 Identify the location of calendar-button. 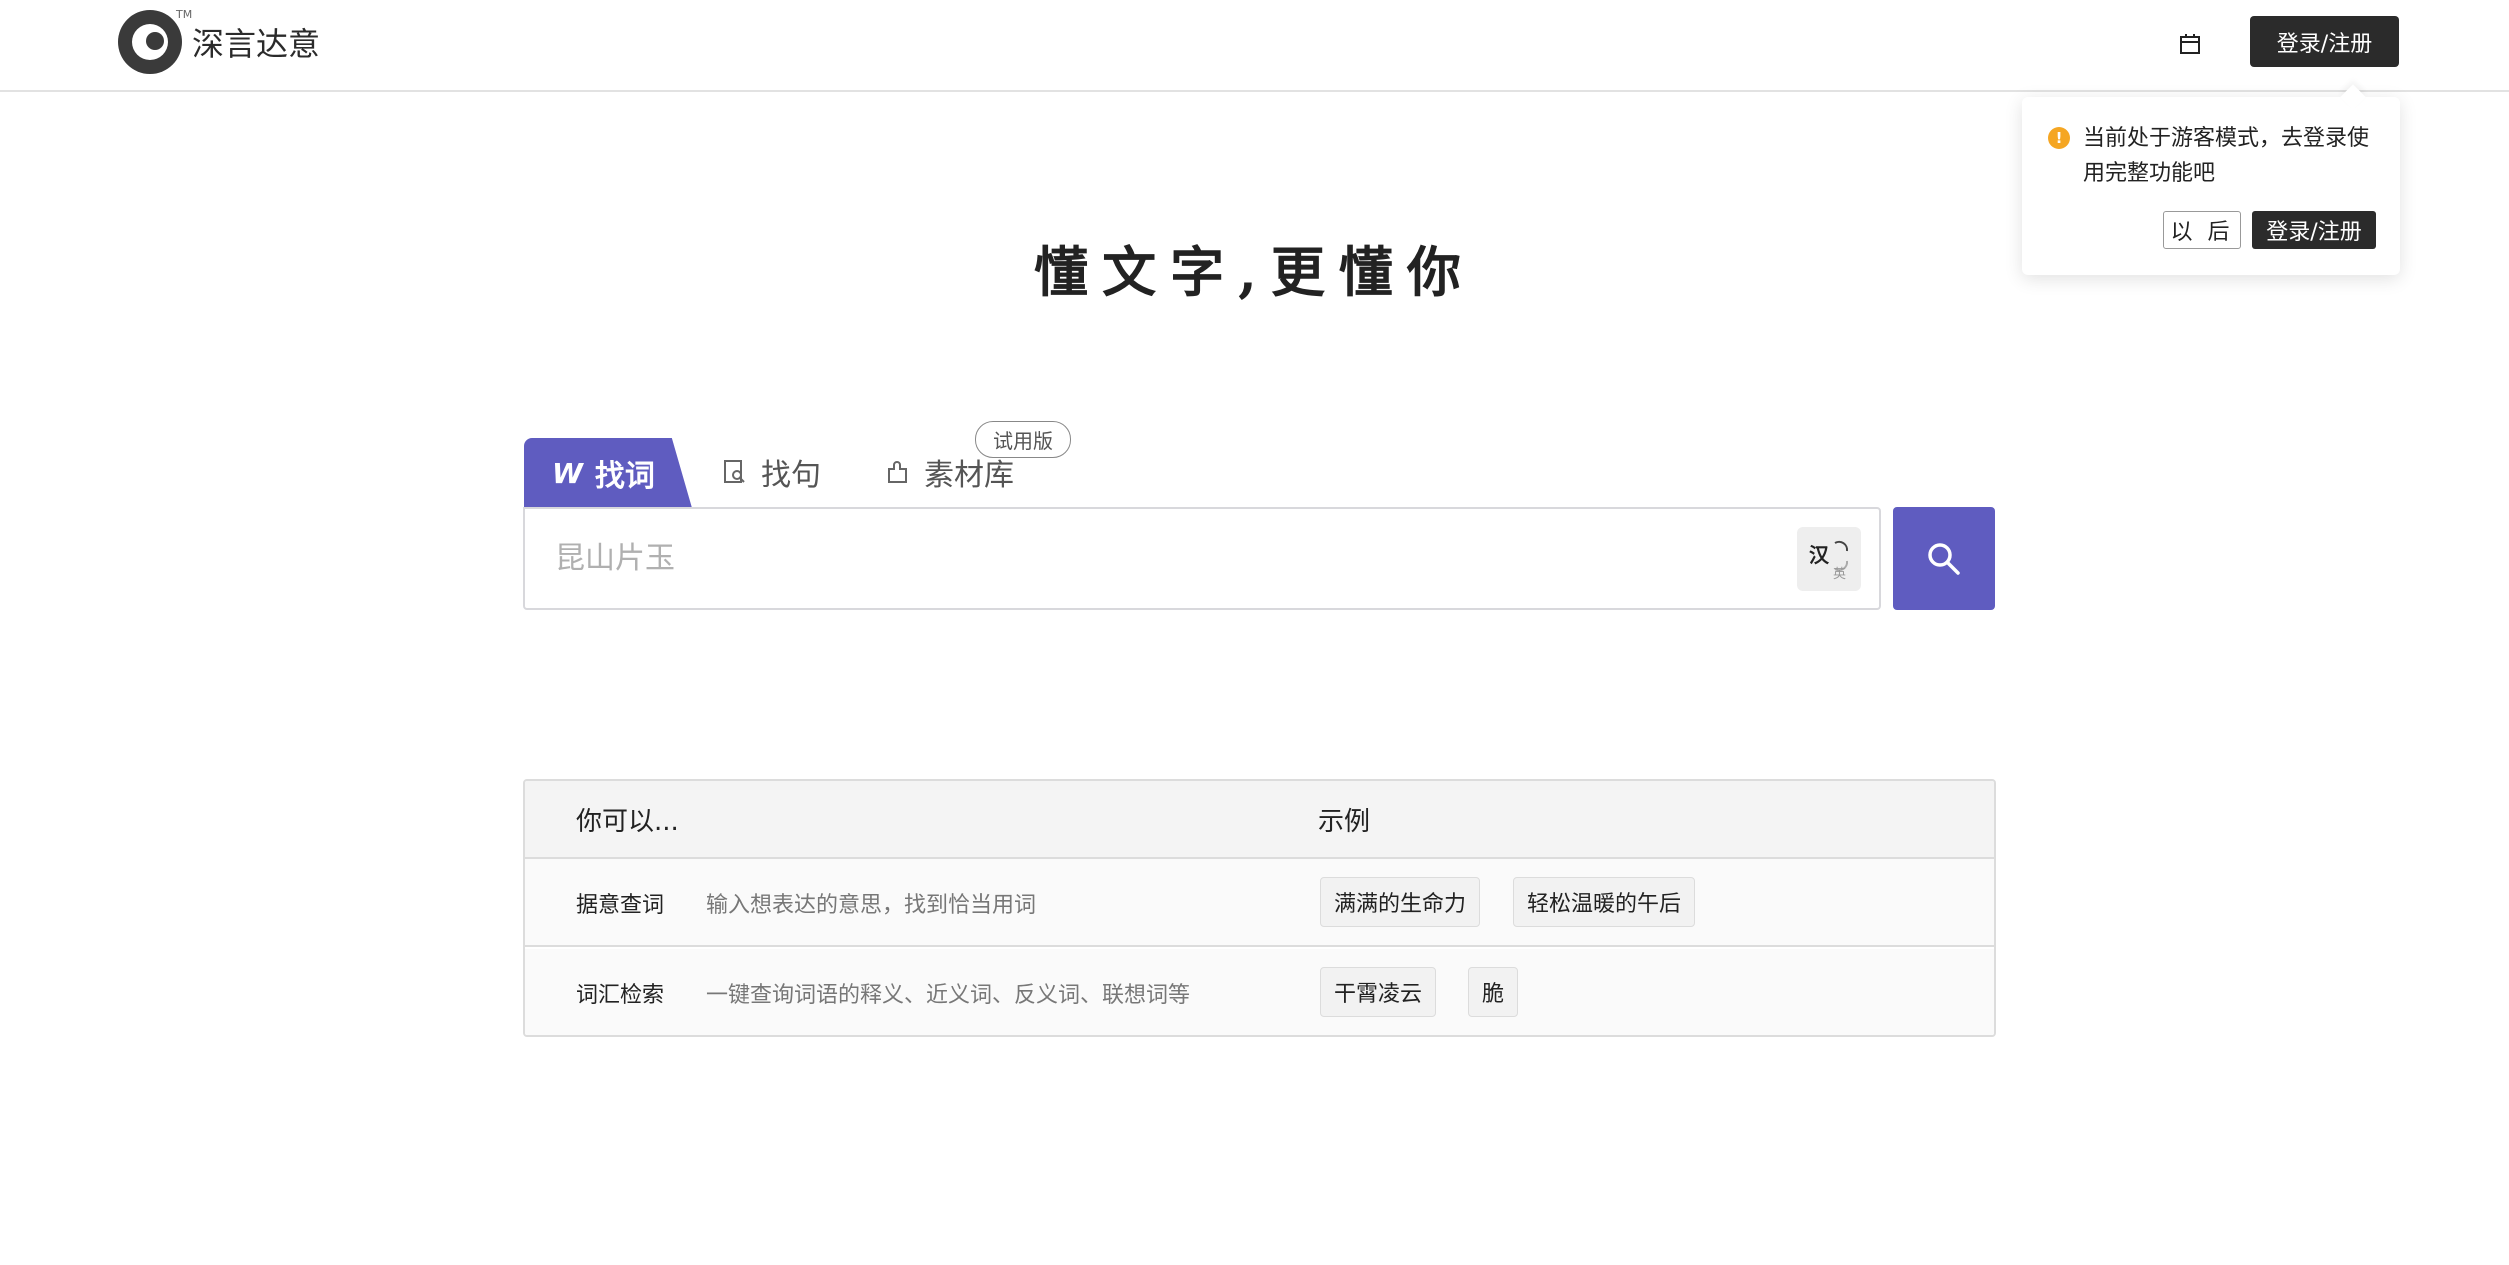
(2190, 44).